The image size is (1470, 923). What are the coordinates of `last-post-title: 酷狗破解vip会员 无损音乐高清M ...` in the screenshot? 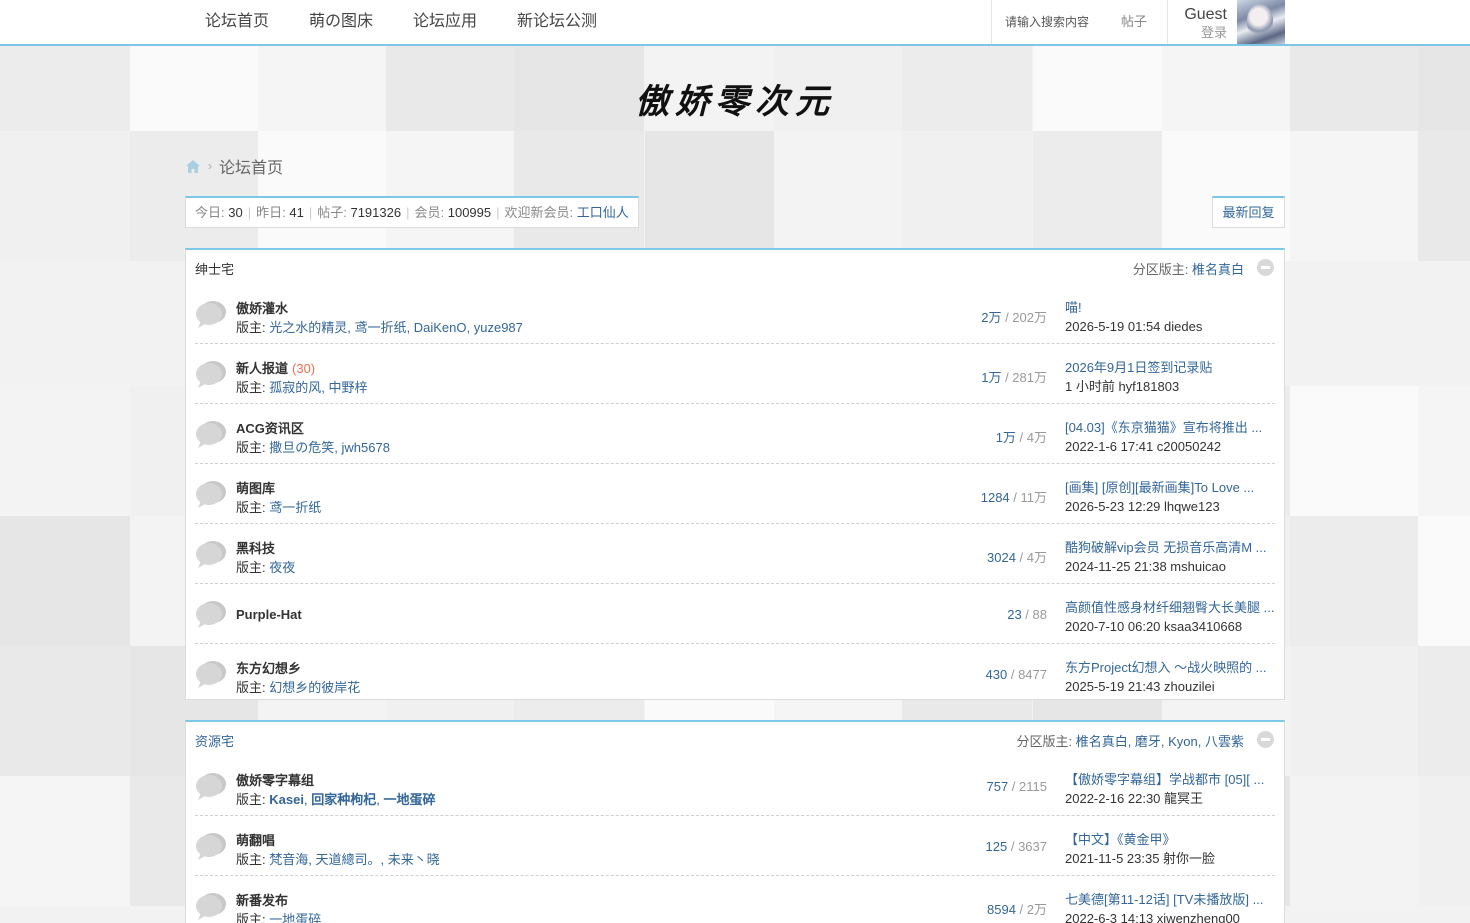 It's located at (1174, 547).